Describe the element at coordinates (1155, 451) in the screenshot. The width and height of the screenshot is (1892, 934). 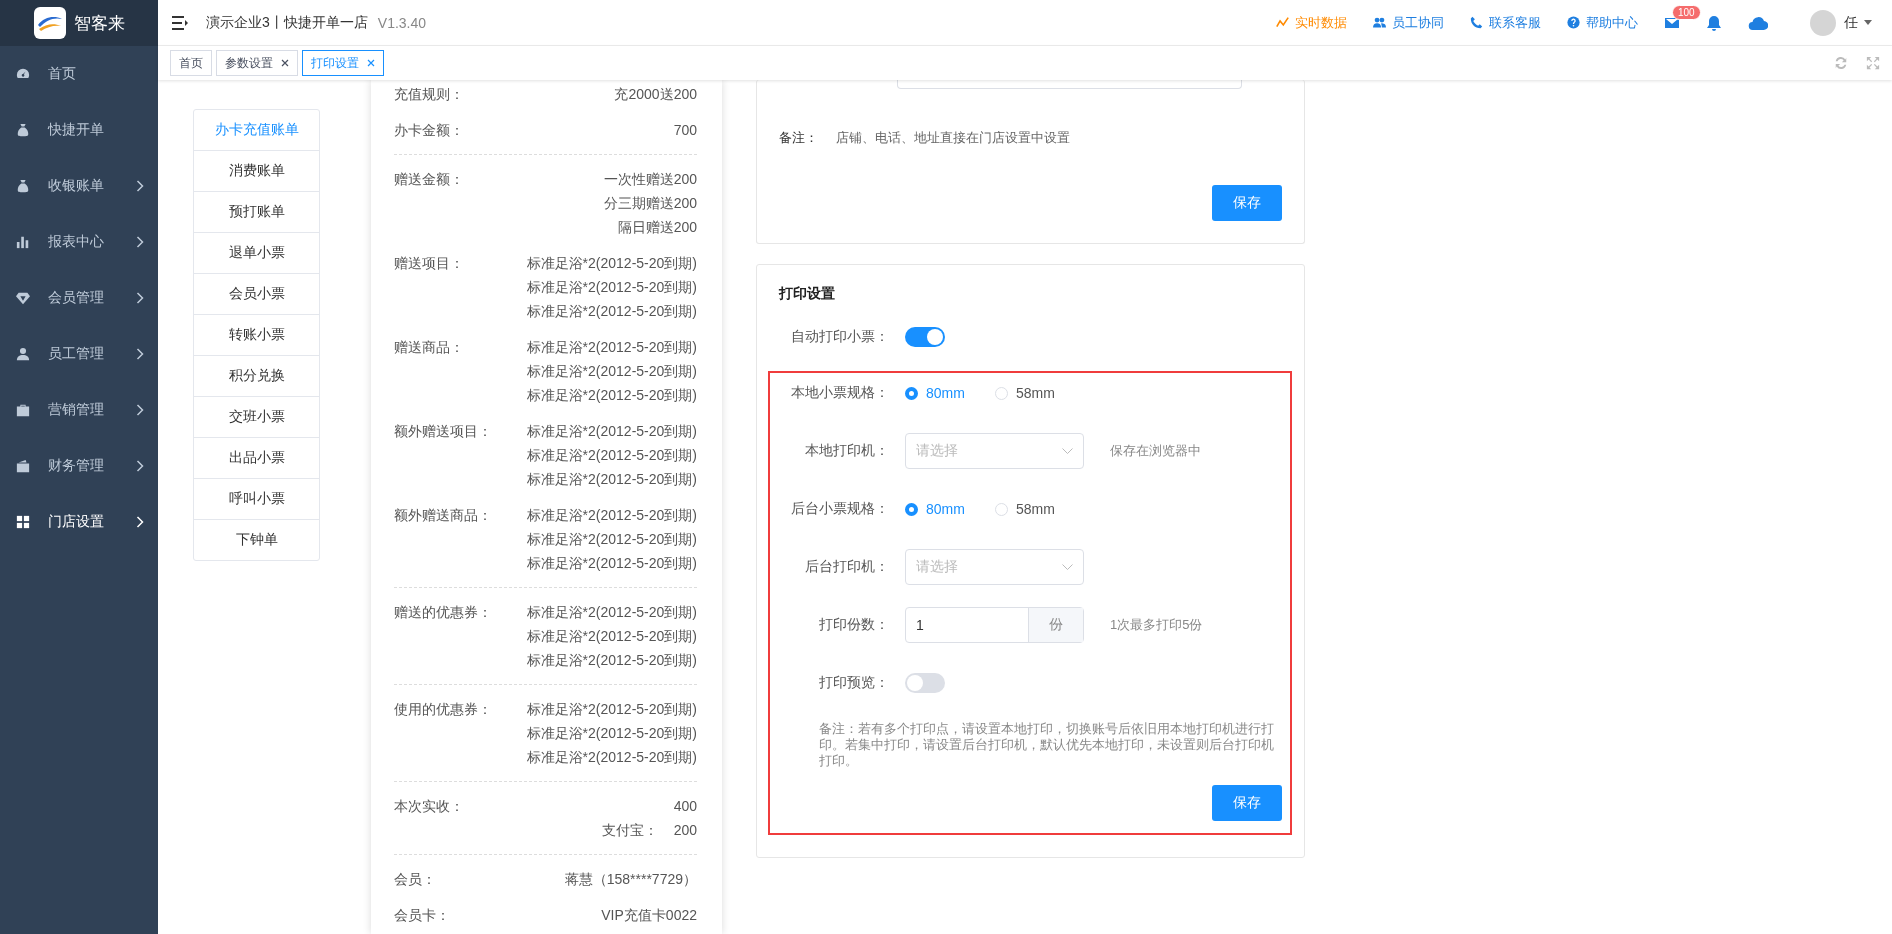
I see `hint-text: 保存在浏览器中` at that location.